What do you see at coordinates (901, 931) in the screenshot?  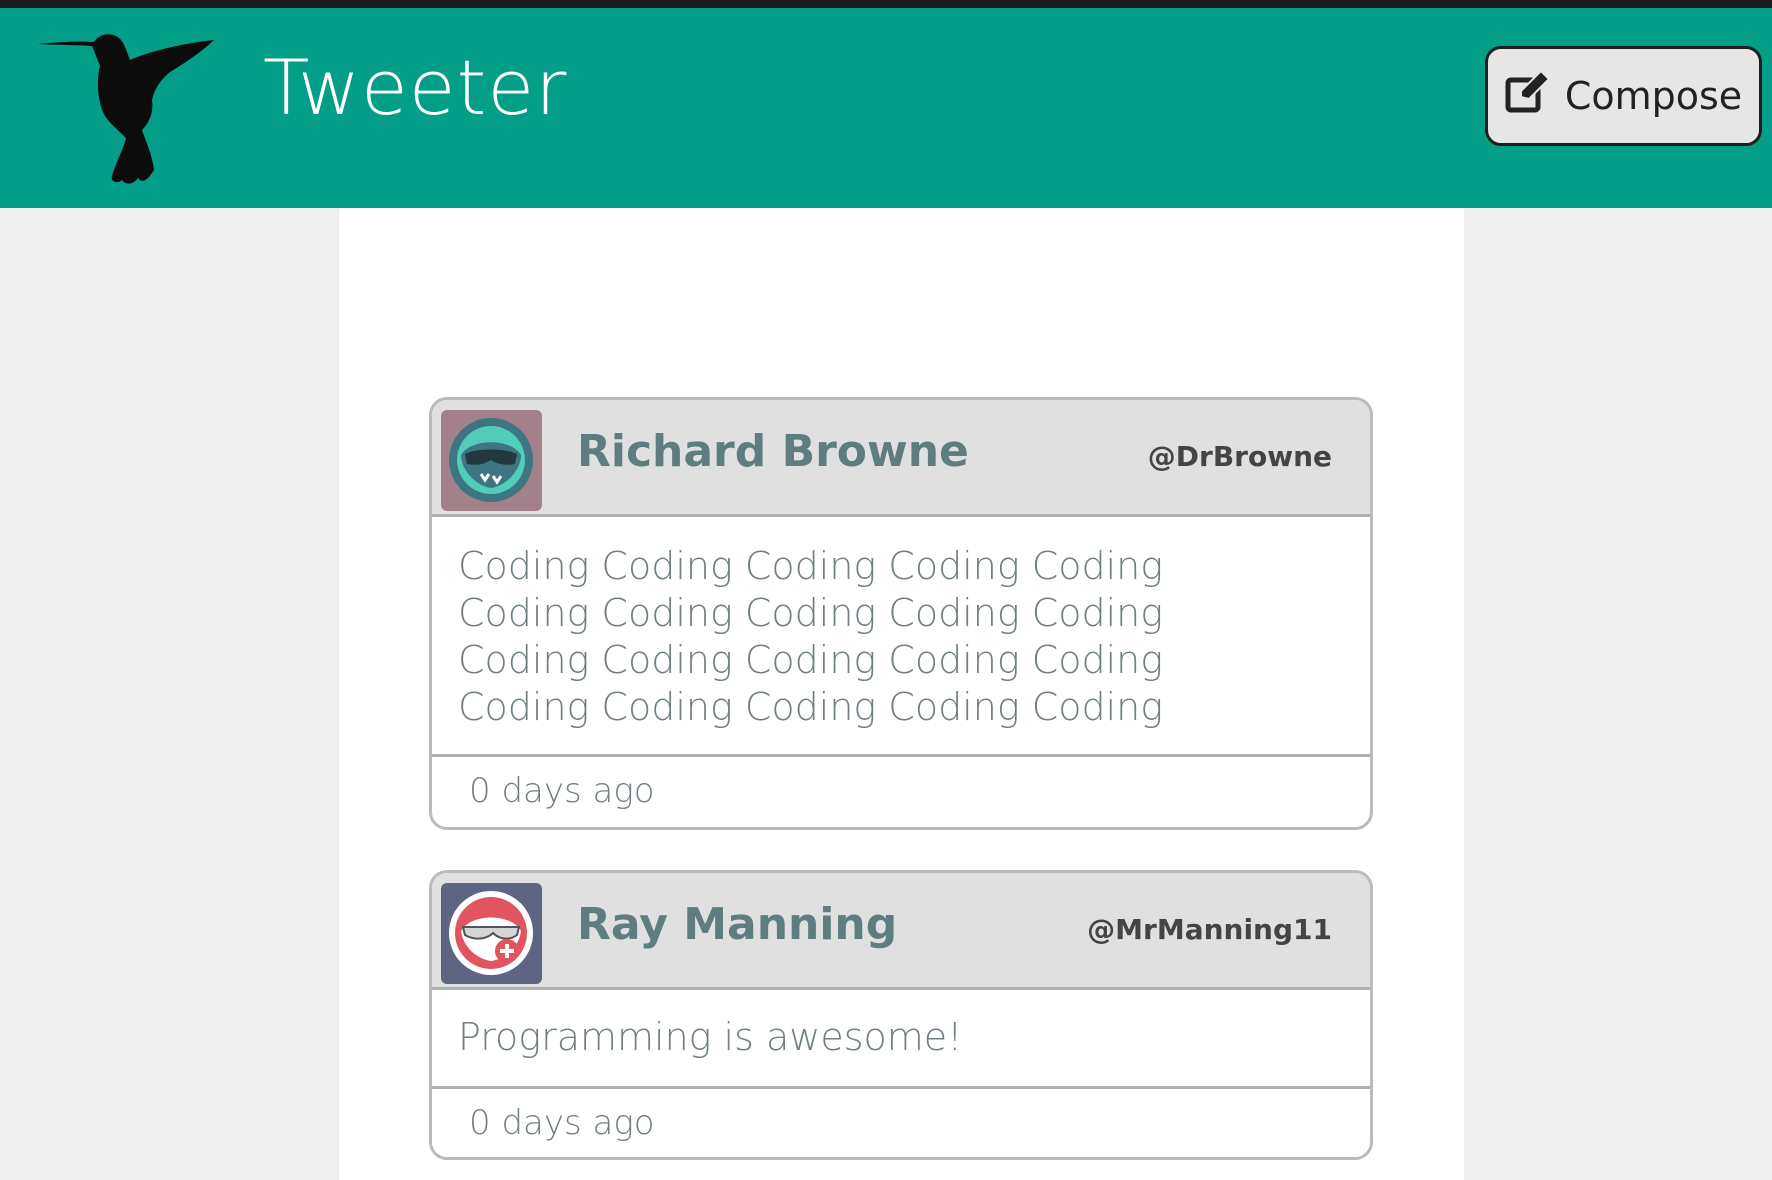 I see `tweet-header: Ray Manning @MrManning11` at bounding box center [901, 931].